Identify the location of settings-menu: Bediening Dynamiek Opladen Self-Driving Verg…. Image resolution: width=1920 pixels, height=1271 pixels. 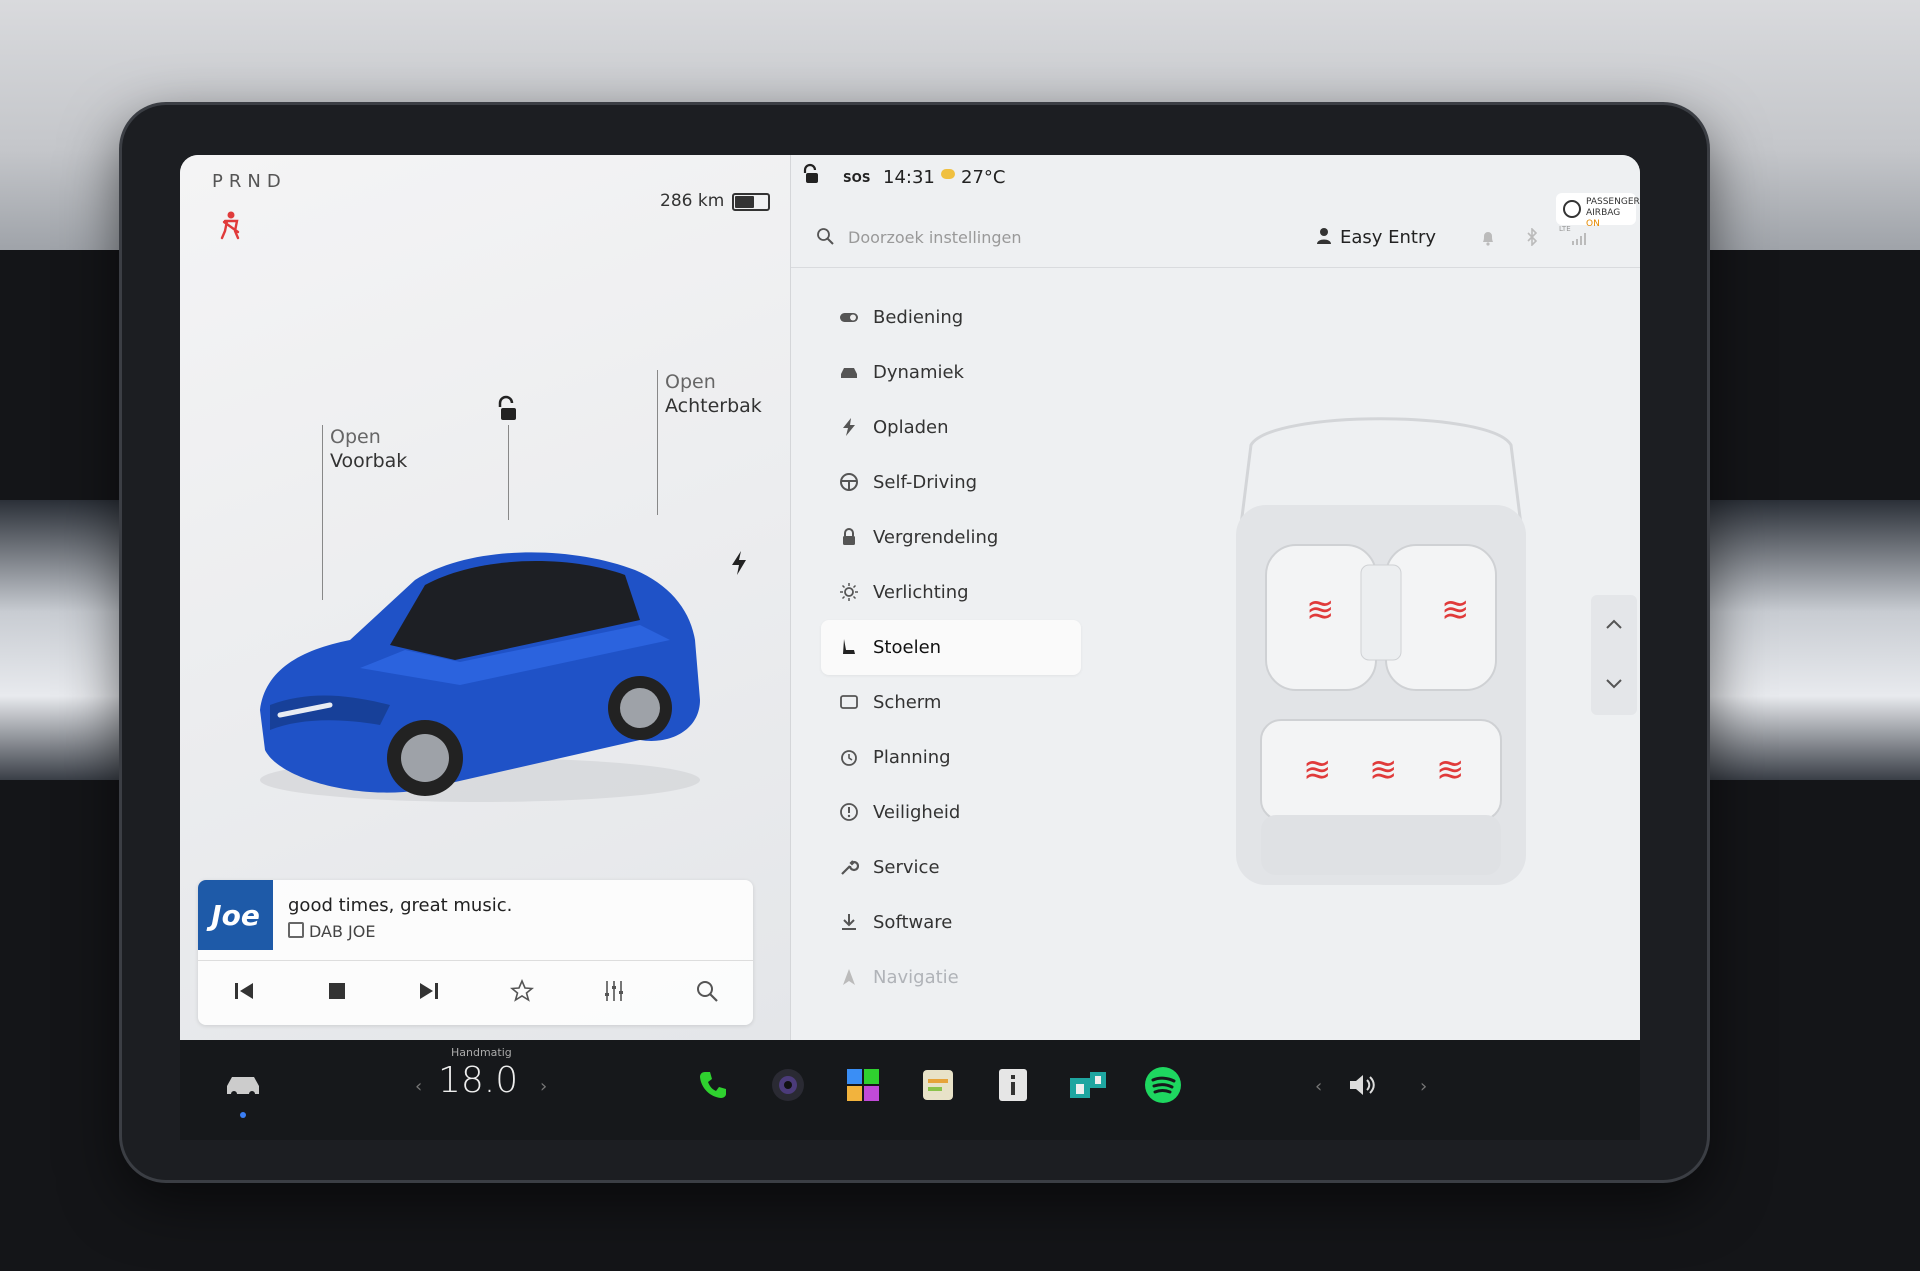
(951, 647).